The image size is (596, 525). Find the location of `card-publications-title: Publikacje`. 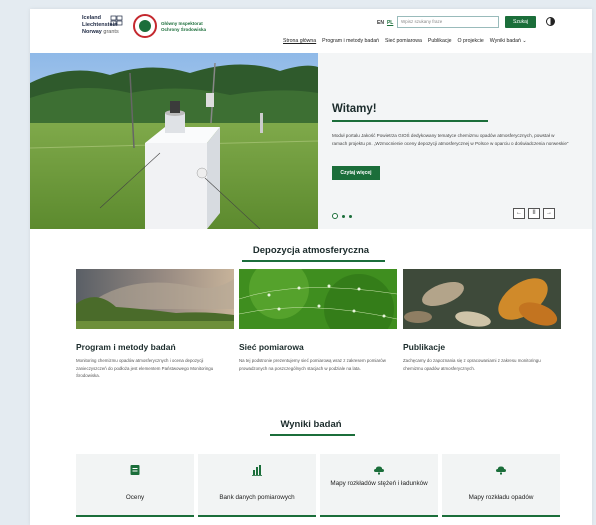

card-publications-title: Publikacje is located at coordinates (424, 347).